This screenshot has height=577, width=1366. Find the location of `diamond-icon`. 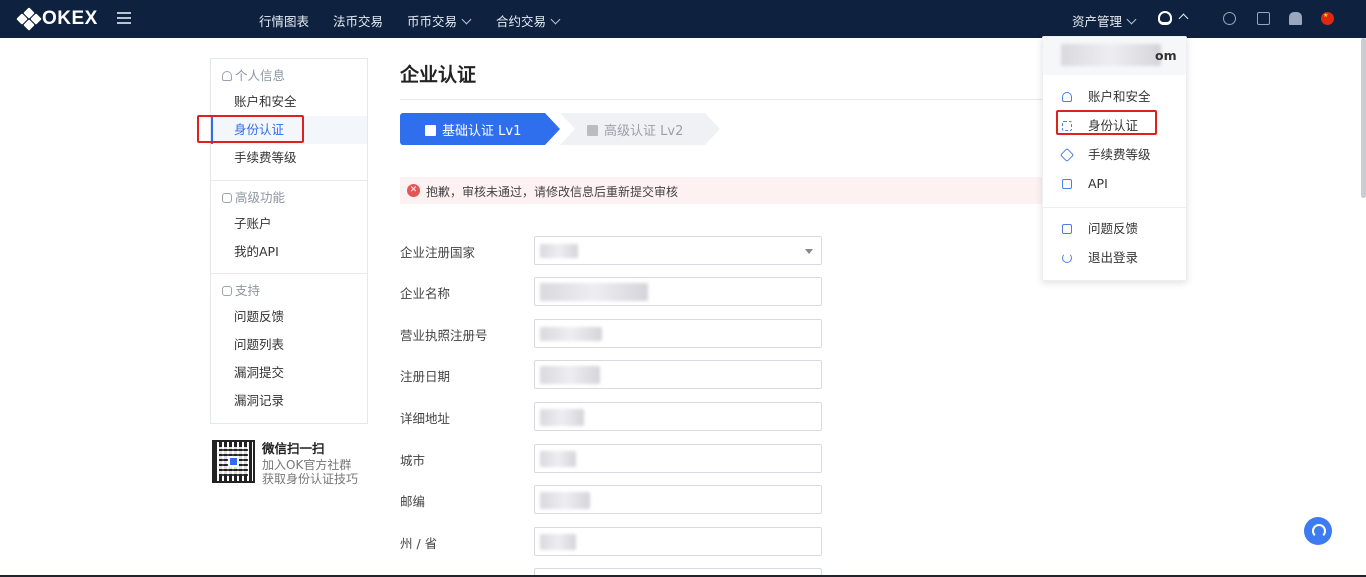

diamond-icon is located at coordinates (1067, 155).